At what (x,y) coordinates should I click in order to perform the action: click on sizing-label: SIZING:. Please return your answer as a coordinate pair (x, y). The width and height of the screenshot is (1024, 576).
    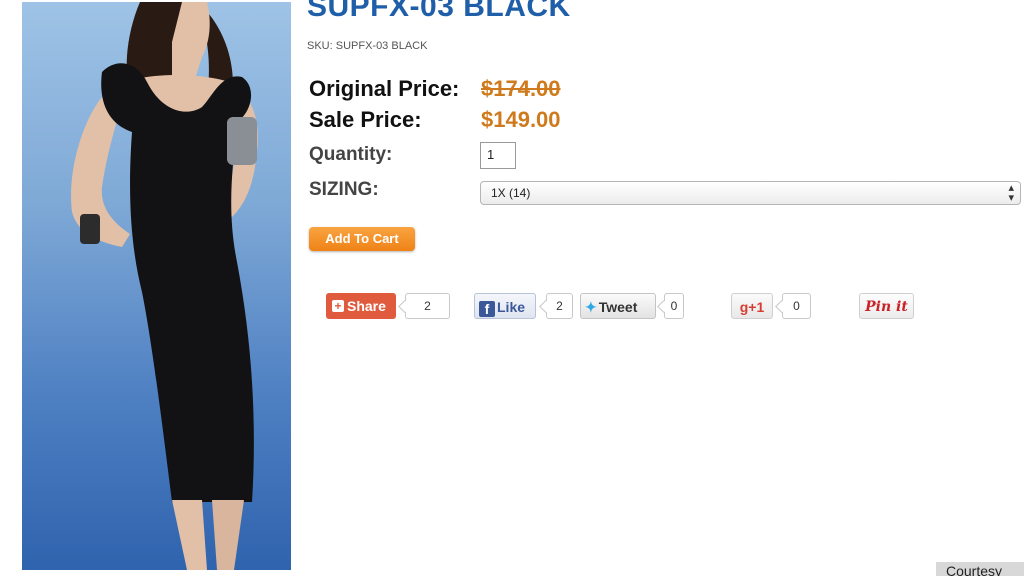
    Looking at the image, I should click on (344, 189).